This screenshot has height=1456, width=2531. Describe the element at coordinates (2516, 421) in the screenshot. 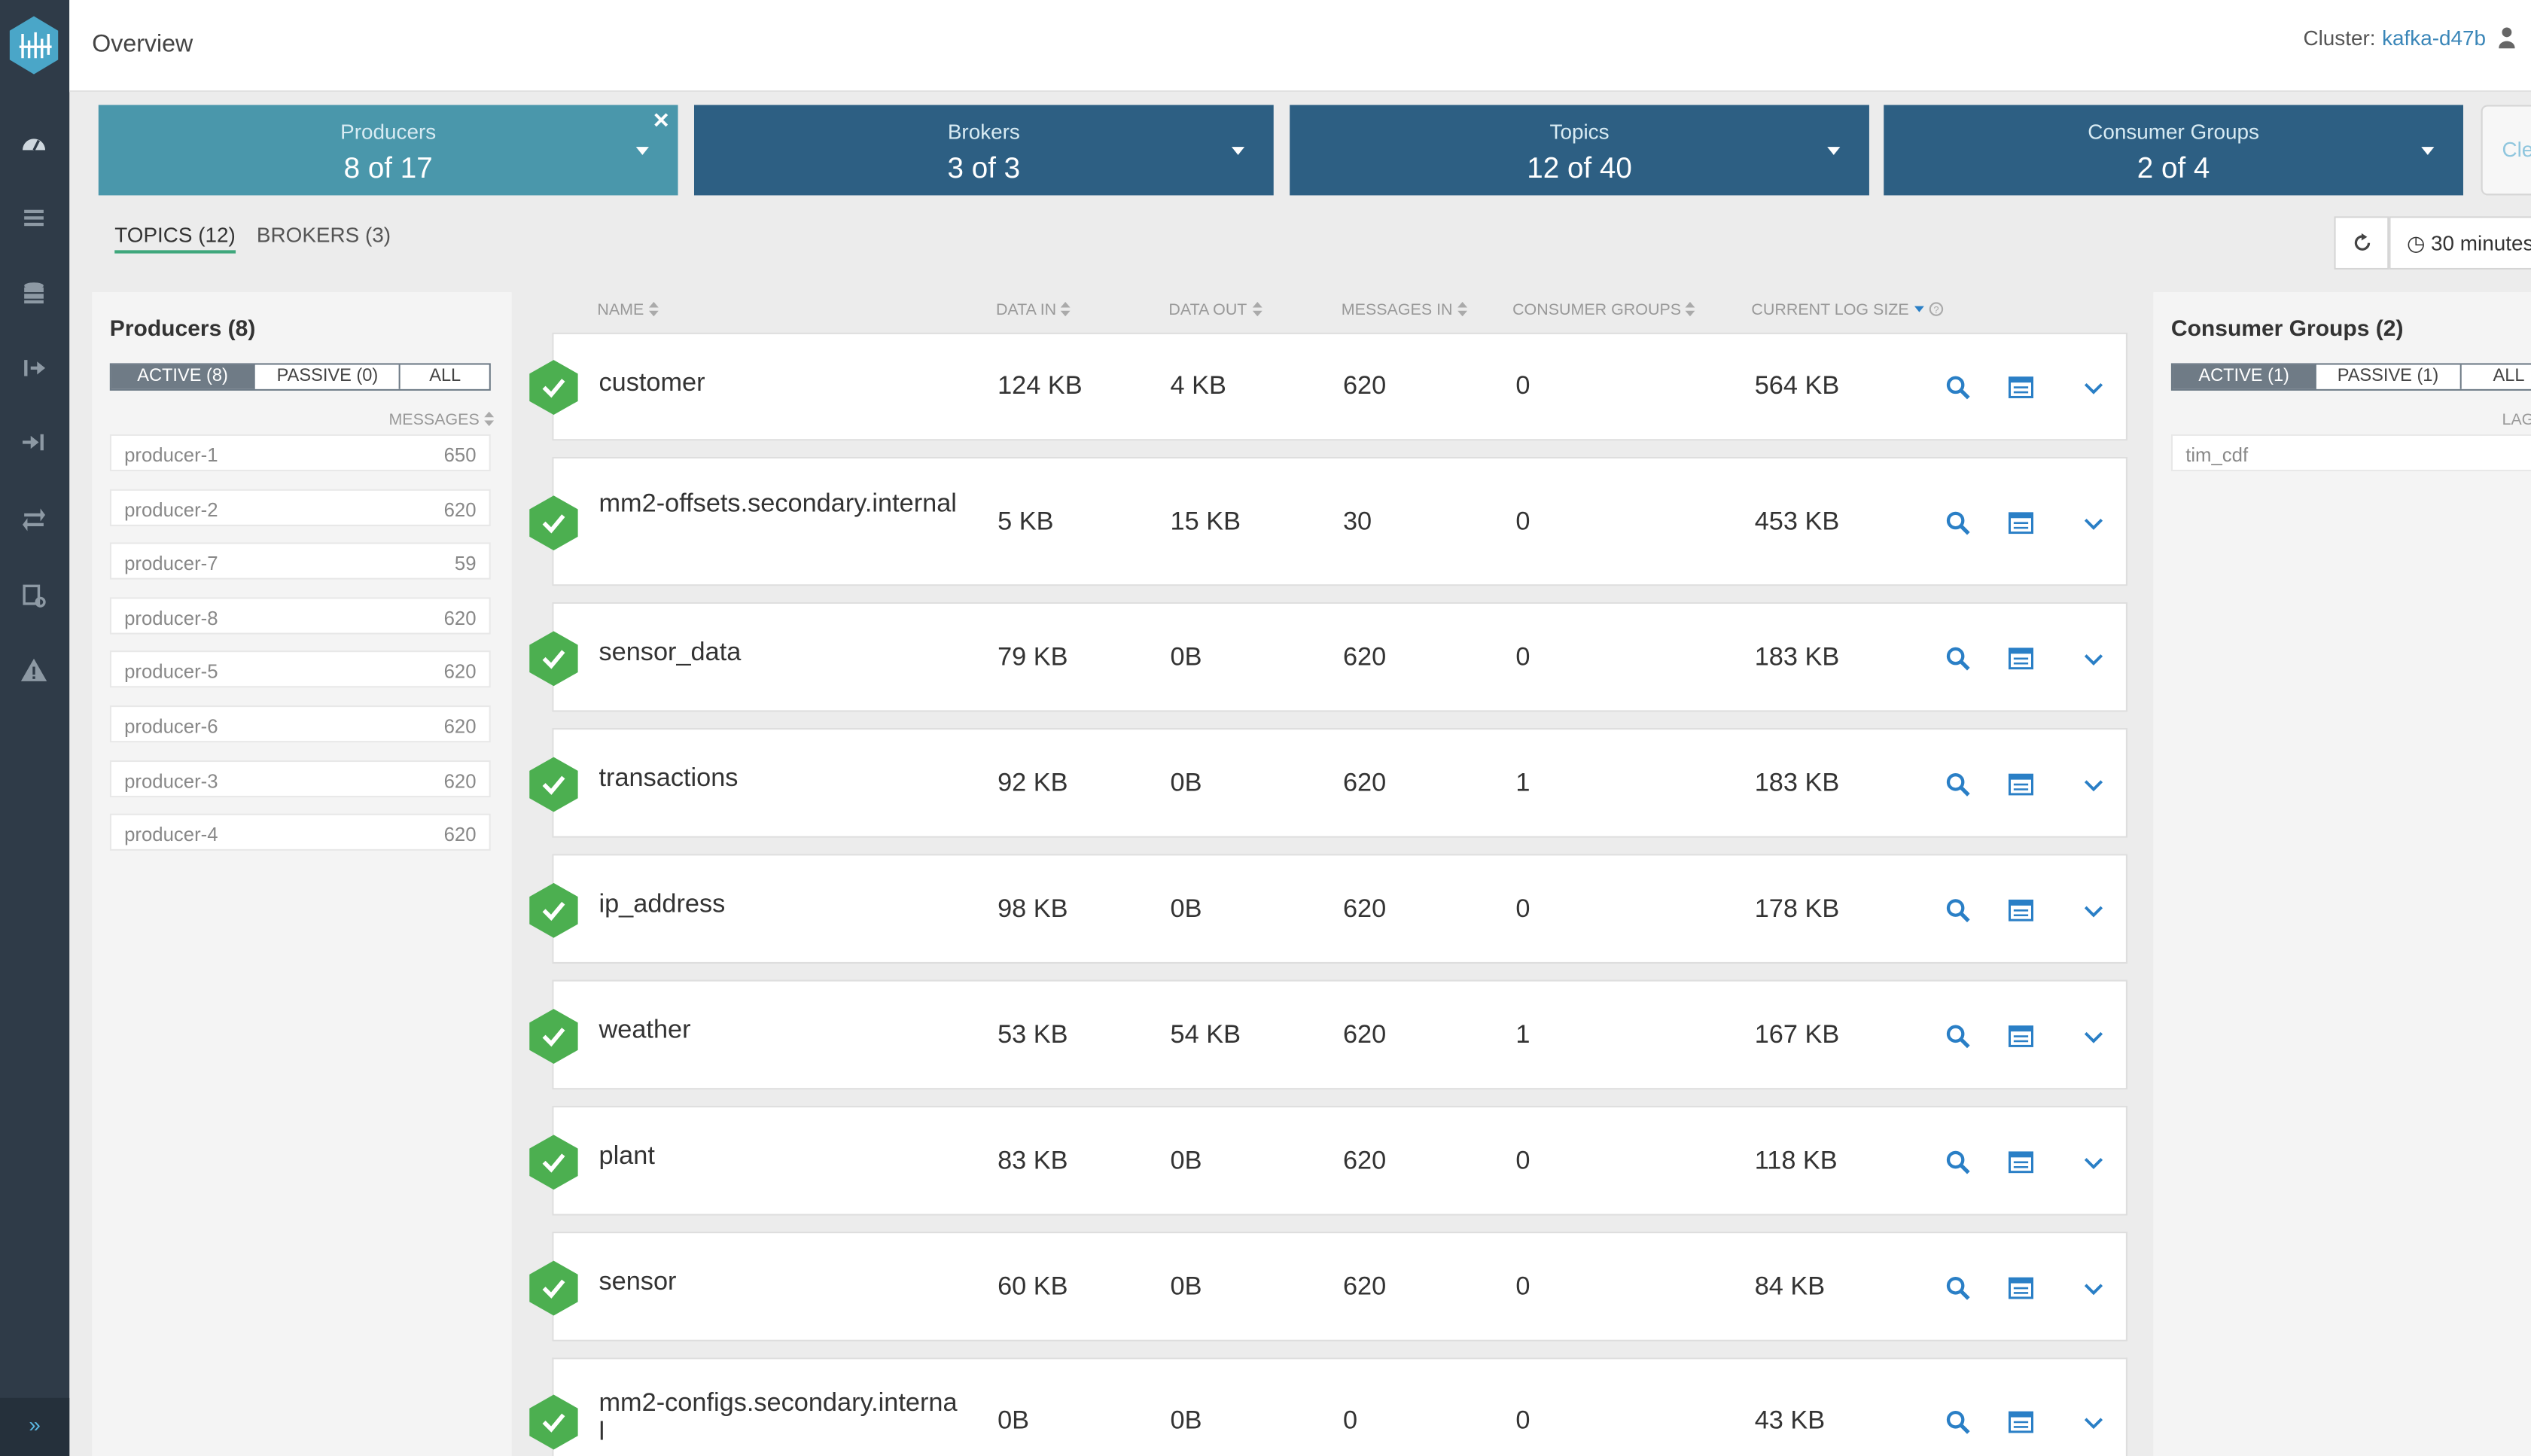

I see `lag-column-header: LAG` at that location.